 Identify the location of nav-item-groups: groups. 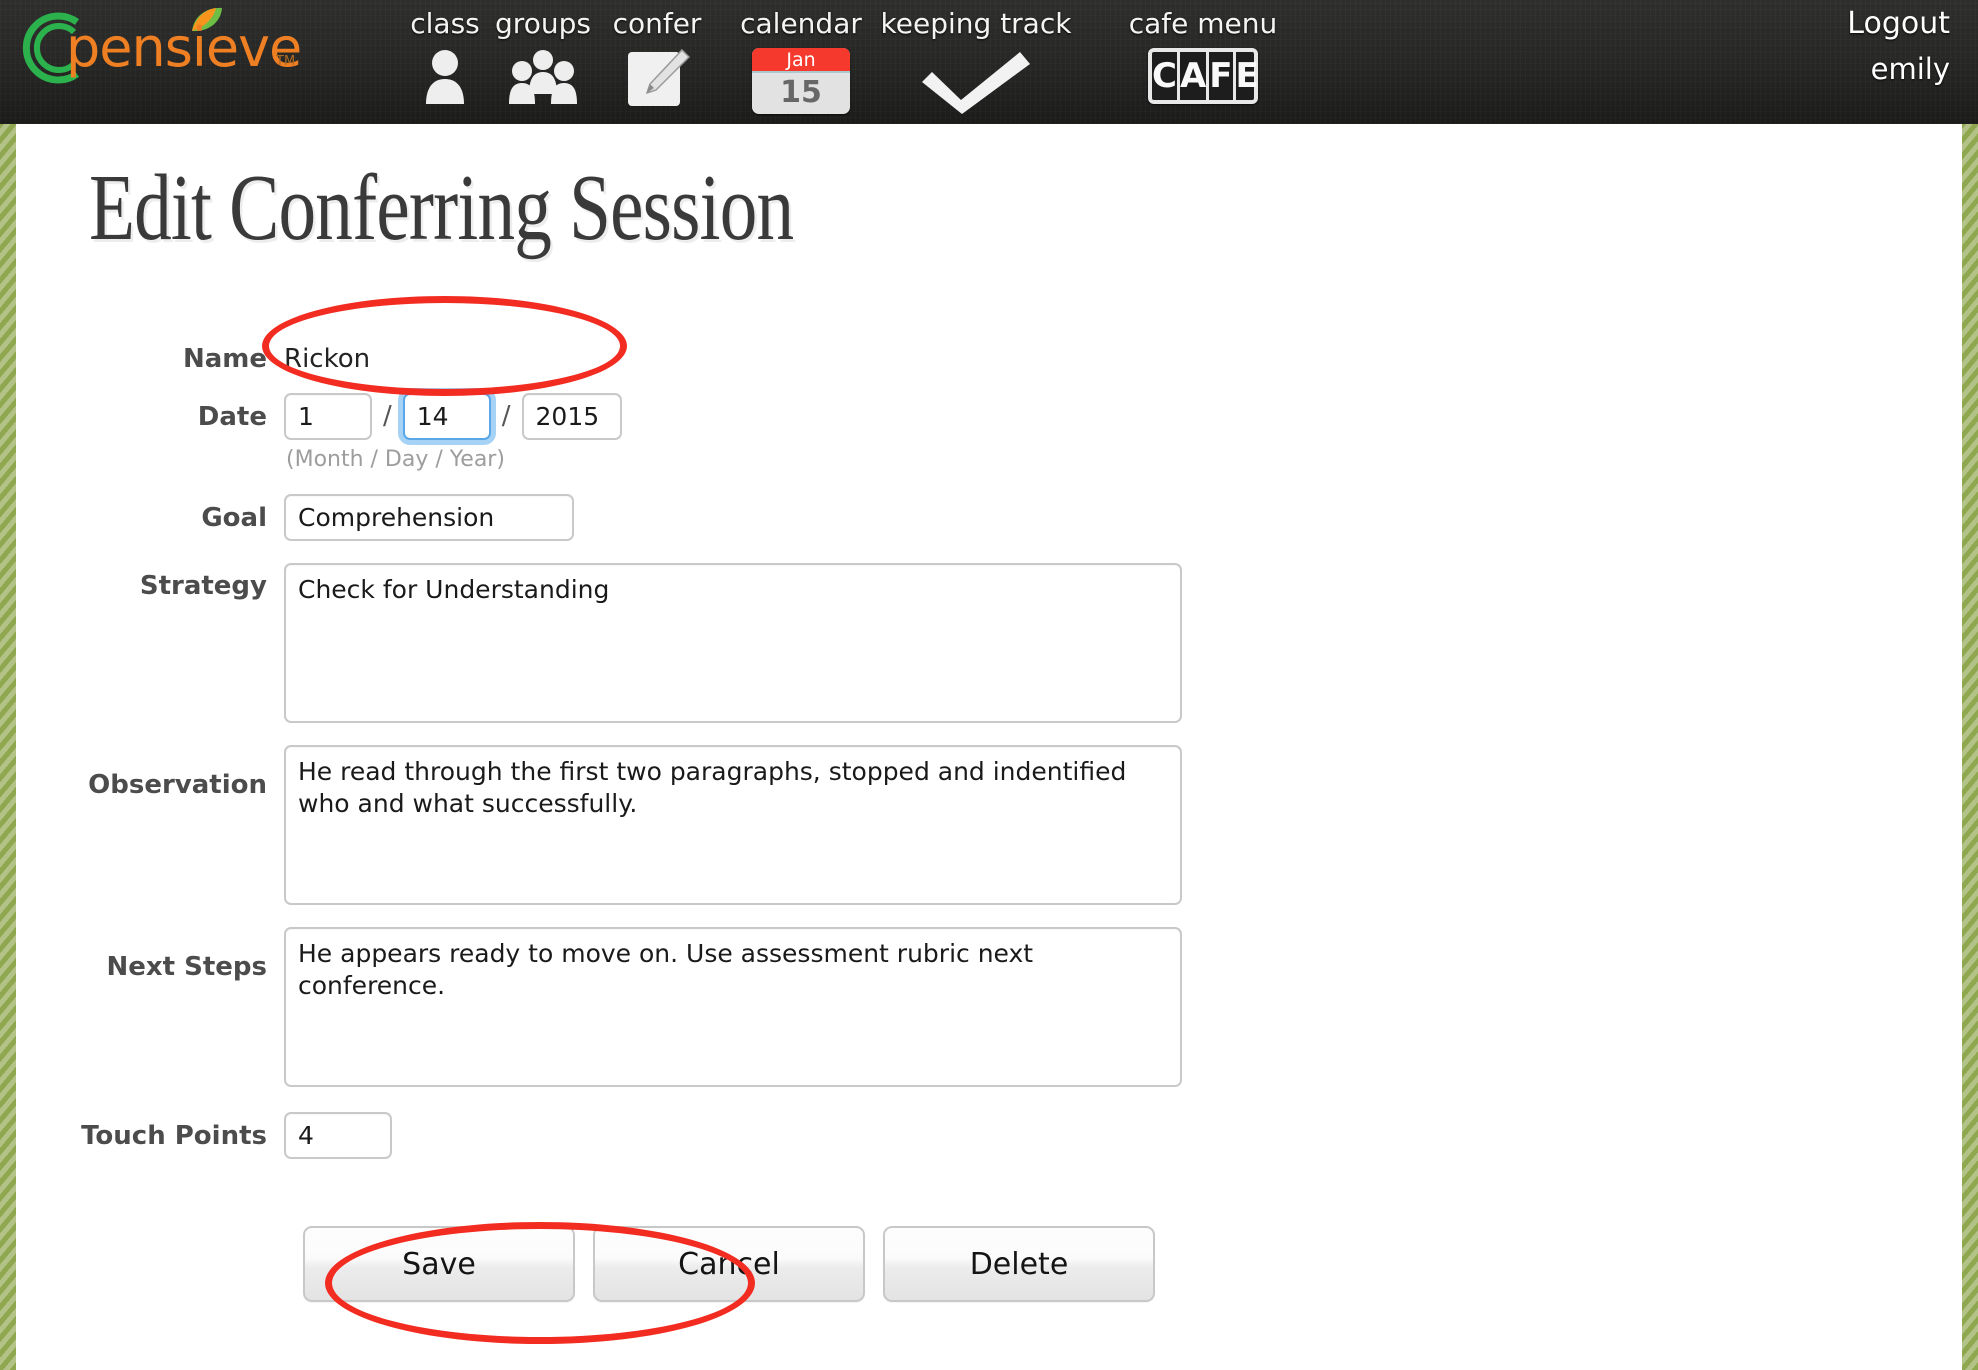
(543, 62).